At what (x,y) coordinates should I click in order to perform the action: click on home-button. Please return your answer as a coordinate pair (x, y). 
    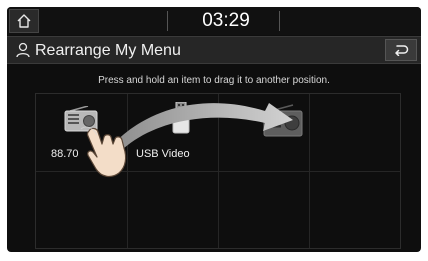
    Looking at the image, I should click on (24, 21).